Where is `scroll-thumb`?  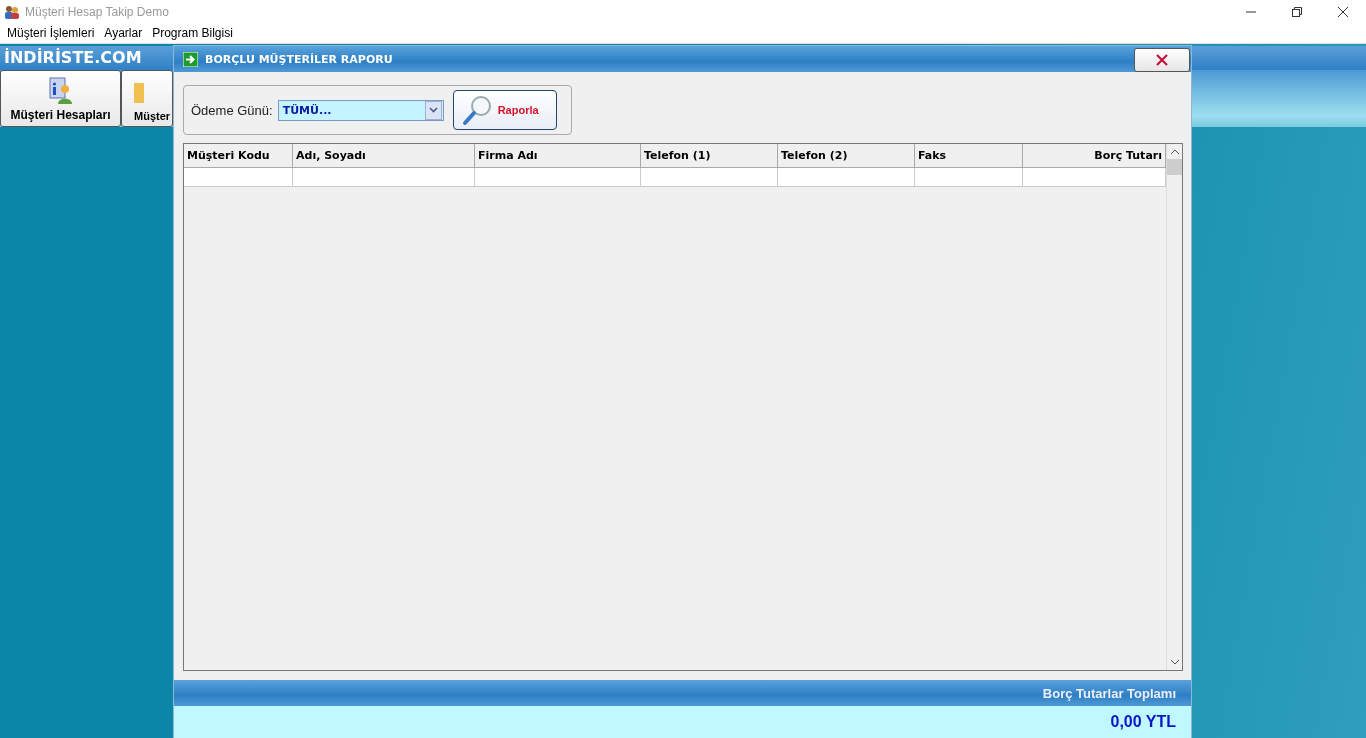 scroll-thumb is located at coordinates (1174, 167).